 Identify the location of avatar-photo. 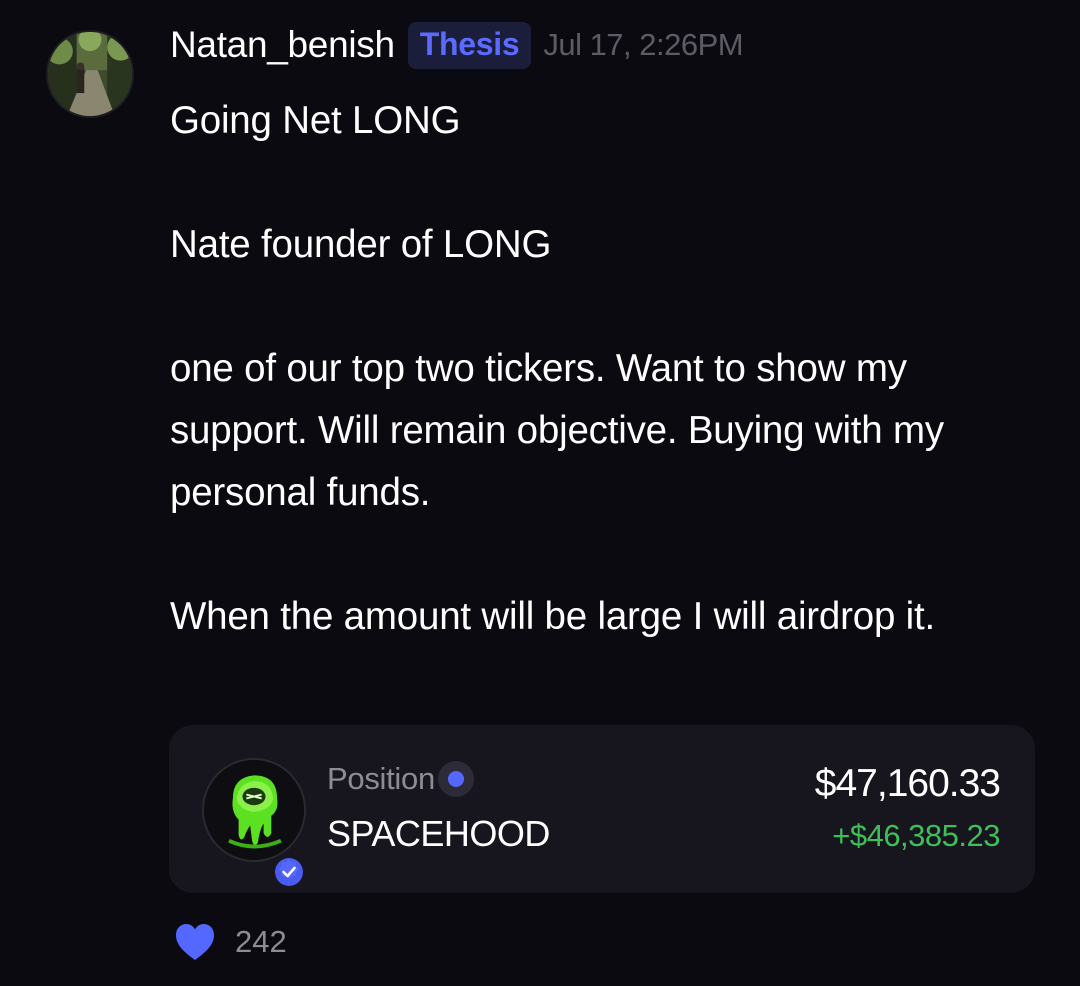
(90, 74).